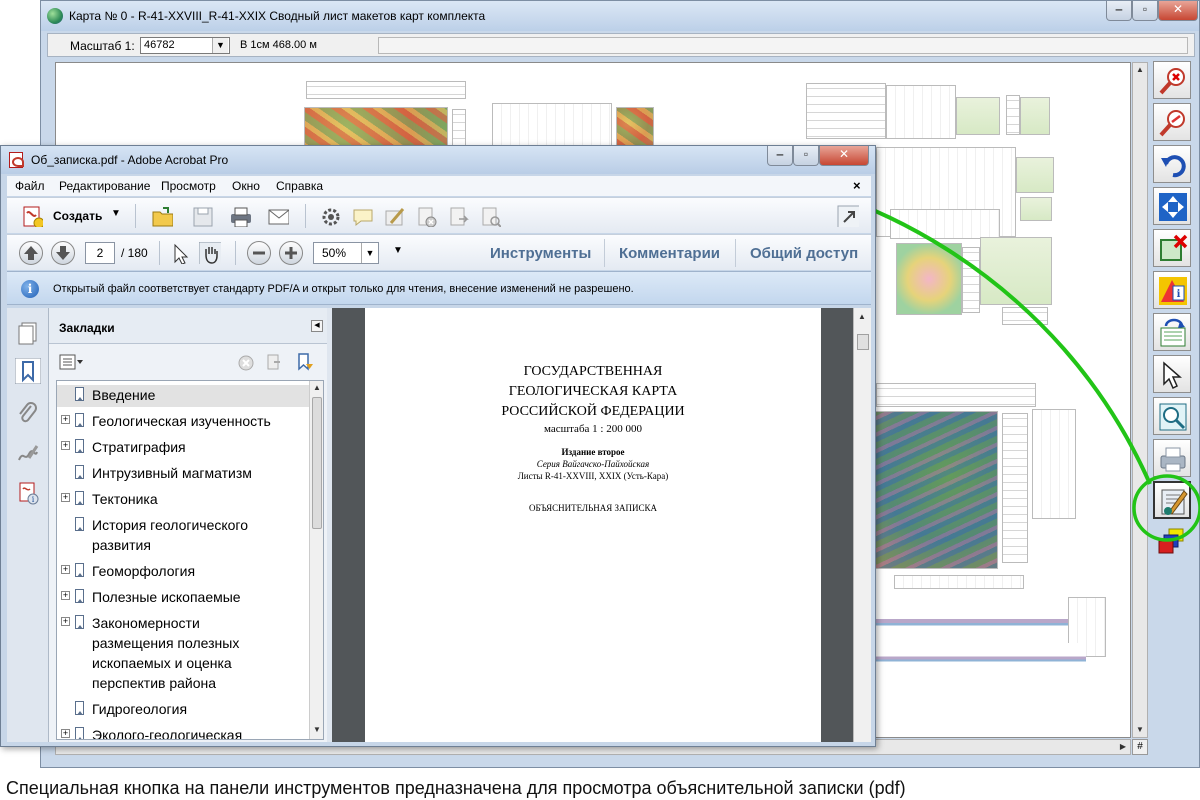  I want to click on undo-button, so click(1172, 164).